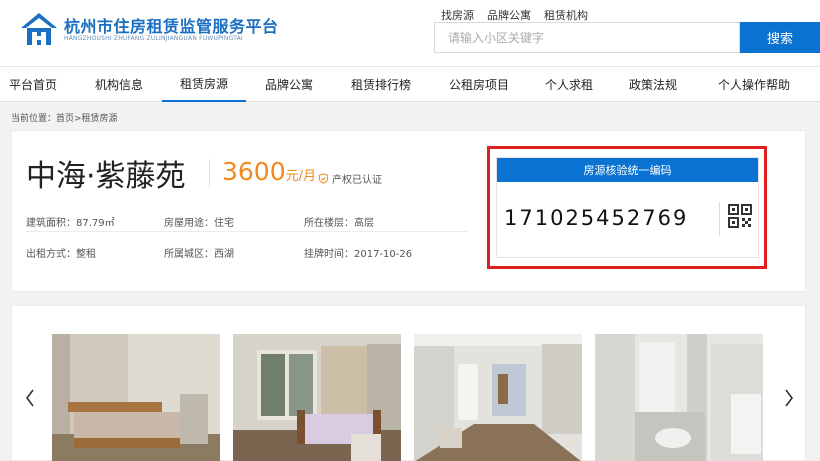  What do you see at coordinates (719, 219) in the screenshot?
I see `code-divider` at bounding box center [719, 219].